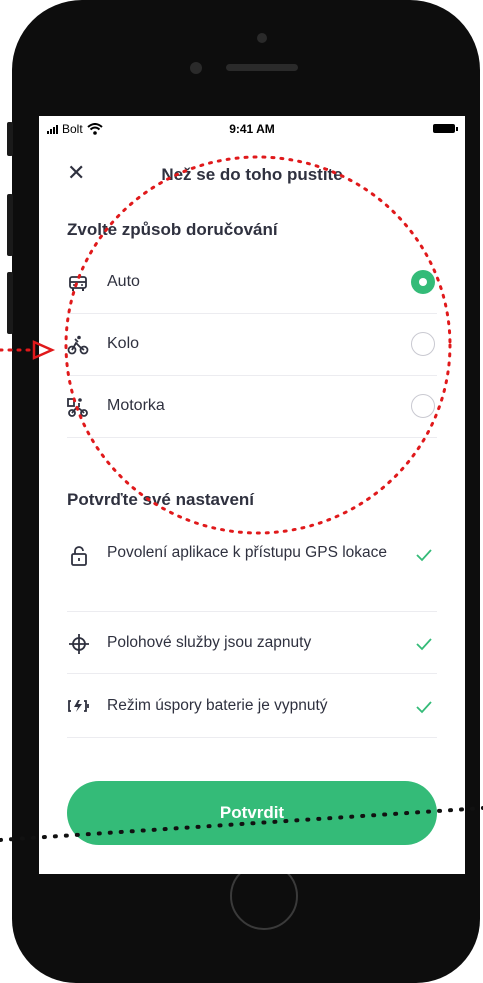 The width and height of the screenshot is (483, 983). I want to click on setting-battery-saver: Režim úspory baterie je vypnutý, so click(252, 706).